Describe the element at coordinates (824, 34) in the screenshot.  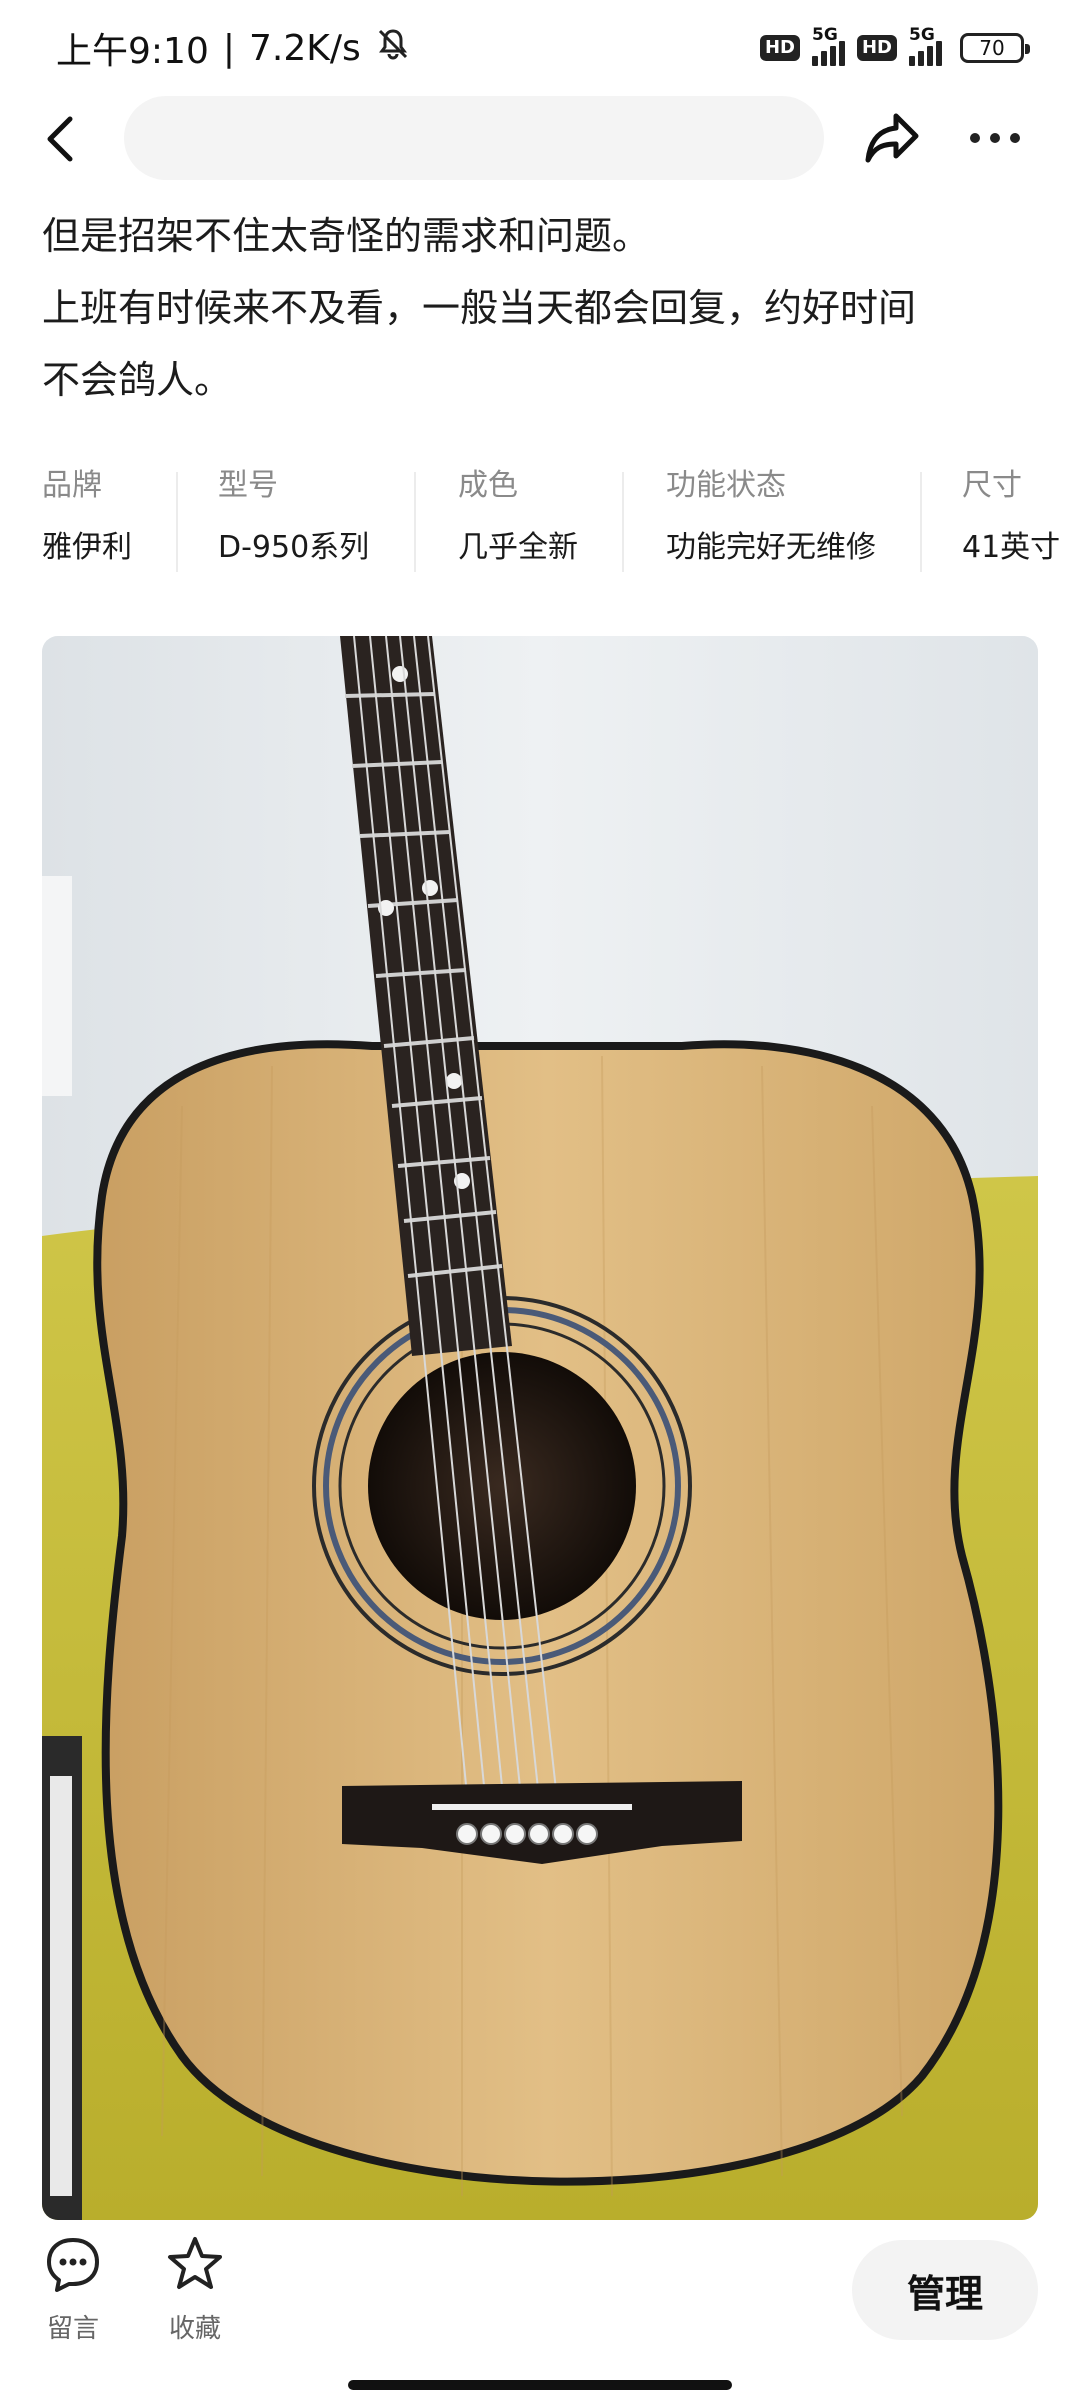
I see `network-label-1: 5G` at that location.